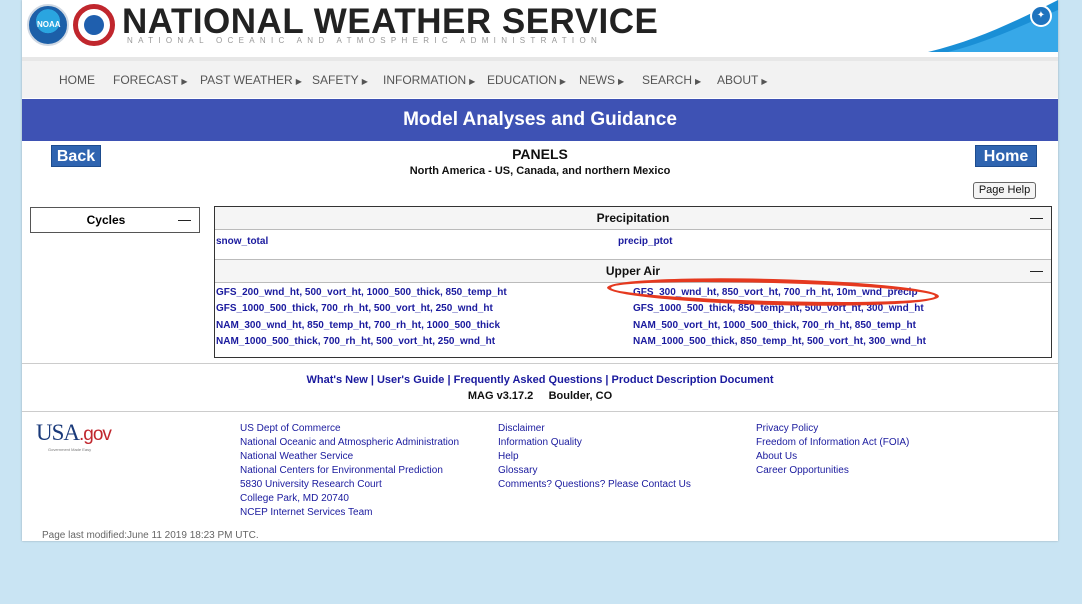 The height and width of the screenshot is (604, 1082). I want to click on nav-past-weather: PAST WEATHER ▶, so click(251, 80).